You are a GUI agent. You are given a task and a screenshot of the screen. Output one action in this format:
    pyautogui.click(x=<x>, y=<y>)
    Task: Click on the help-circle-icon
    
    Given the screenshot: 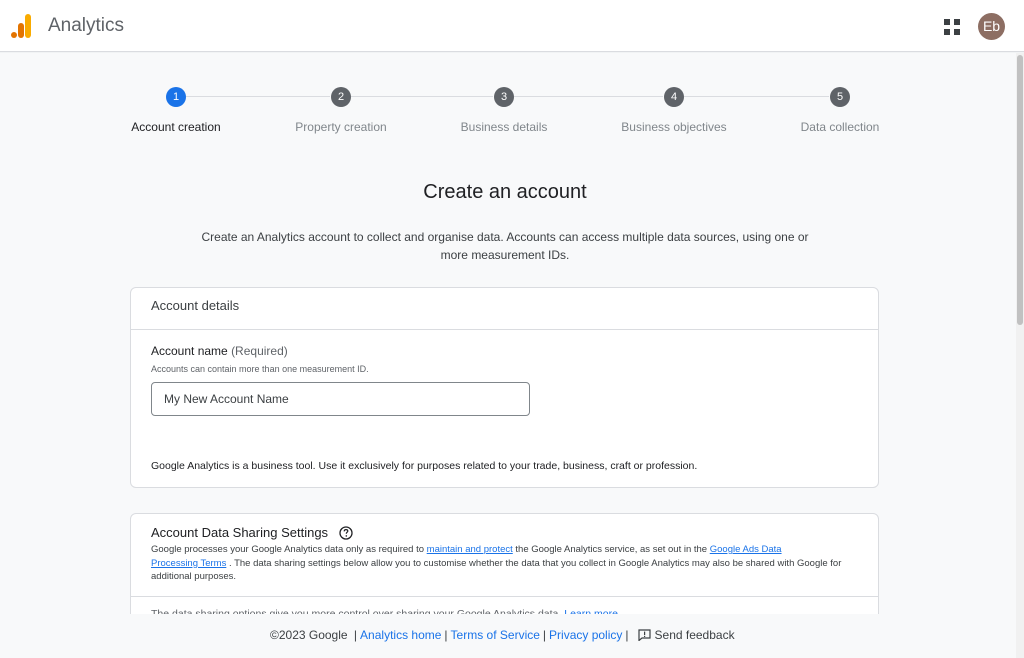 What is the action you would take?
    pyautogui.click(x=346, y=533)
    